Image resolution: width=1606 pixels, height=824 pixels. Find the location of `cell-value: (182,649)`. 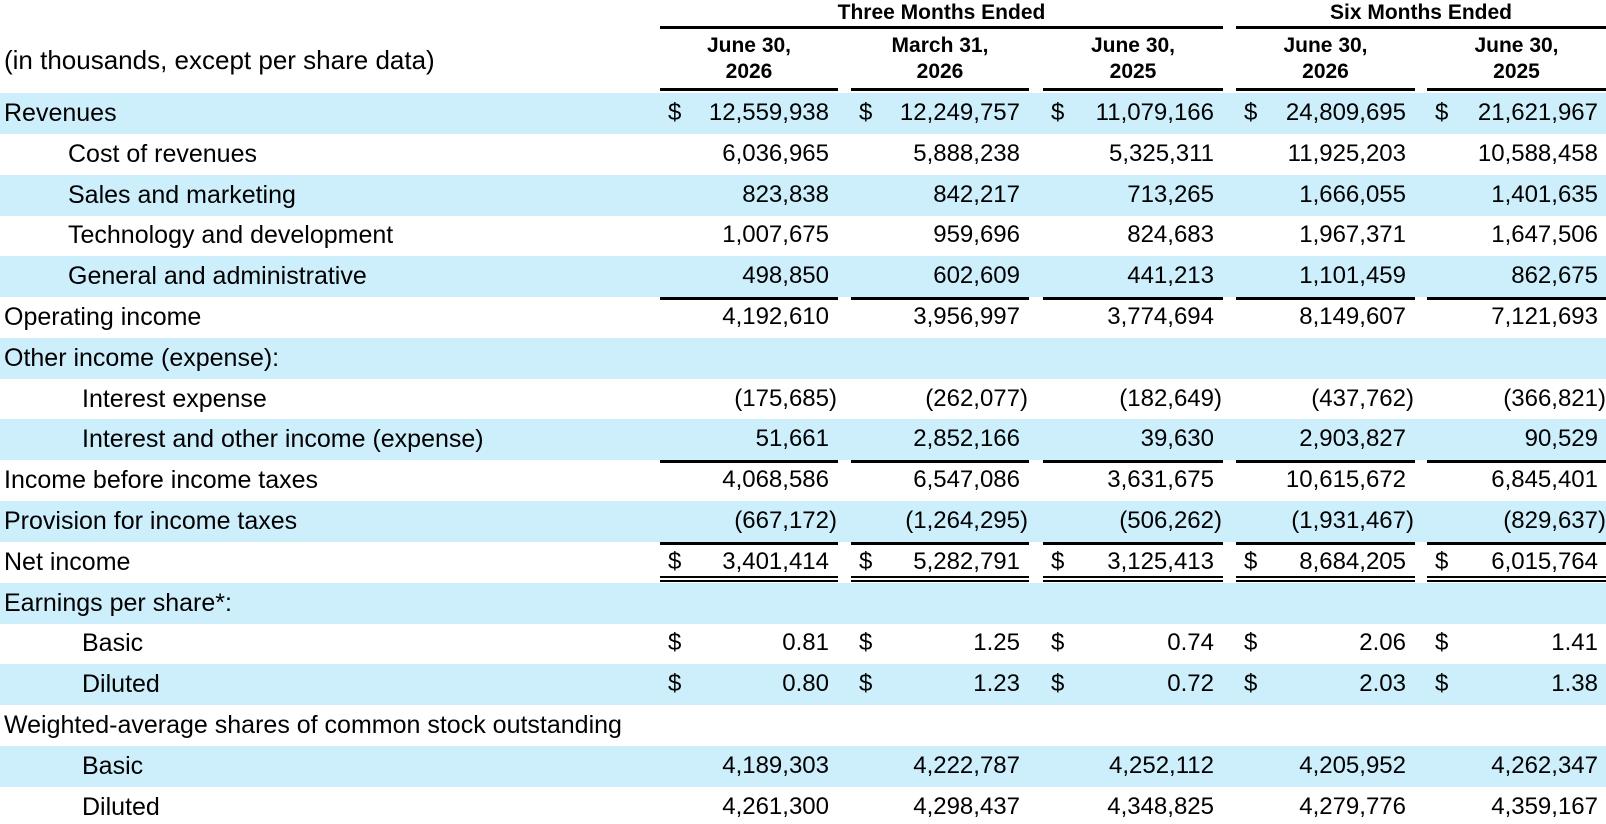

cell-value: (182,649) is located at coordinates (1170, 398).